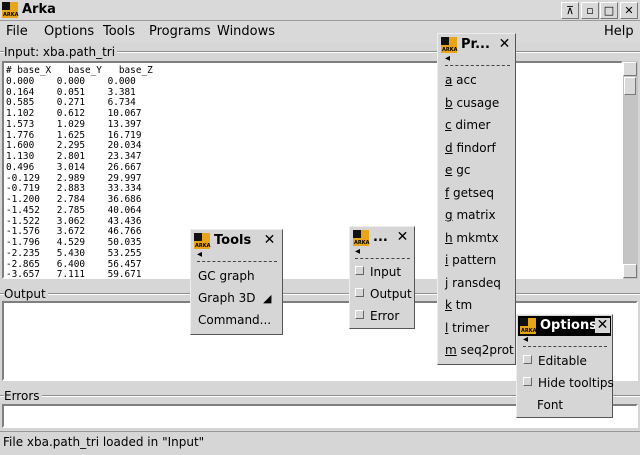 This screenshot has height=455, width=640. What do you see at coordinates (476, 102) in the screenshot?
I see `program-item-label: cusage` at bounding box center [476, 102].